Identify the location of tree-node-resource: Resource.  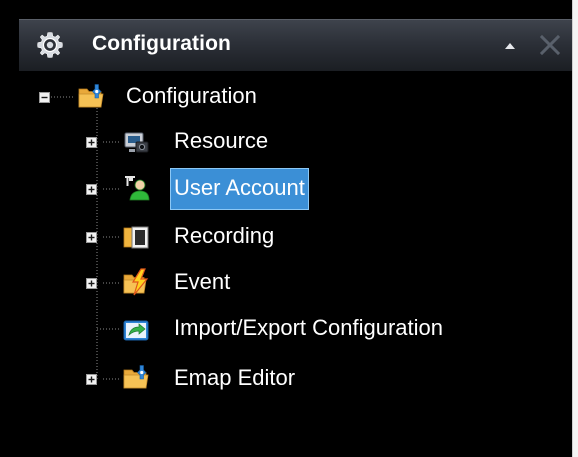
(186, 142).